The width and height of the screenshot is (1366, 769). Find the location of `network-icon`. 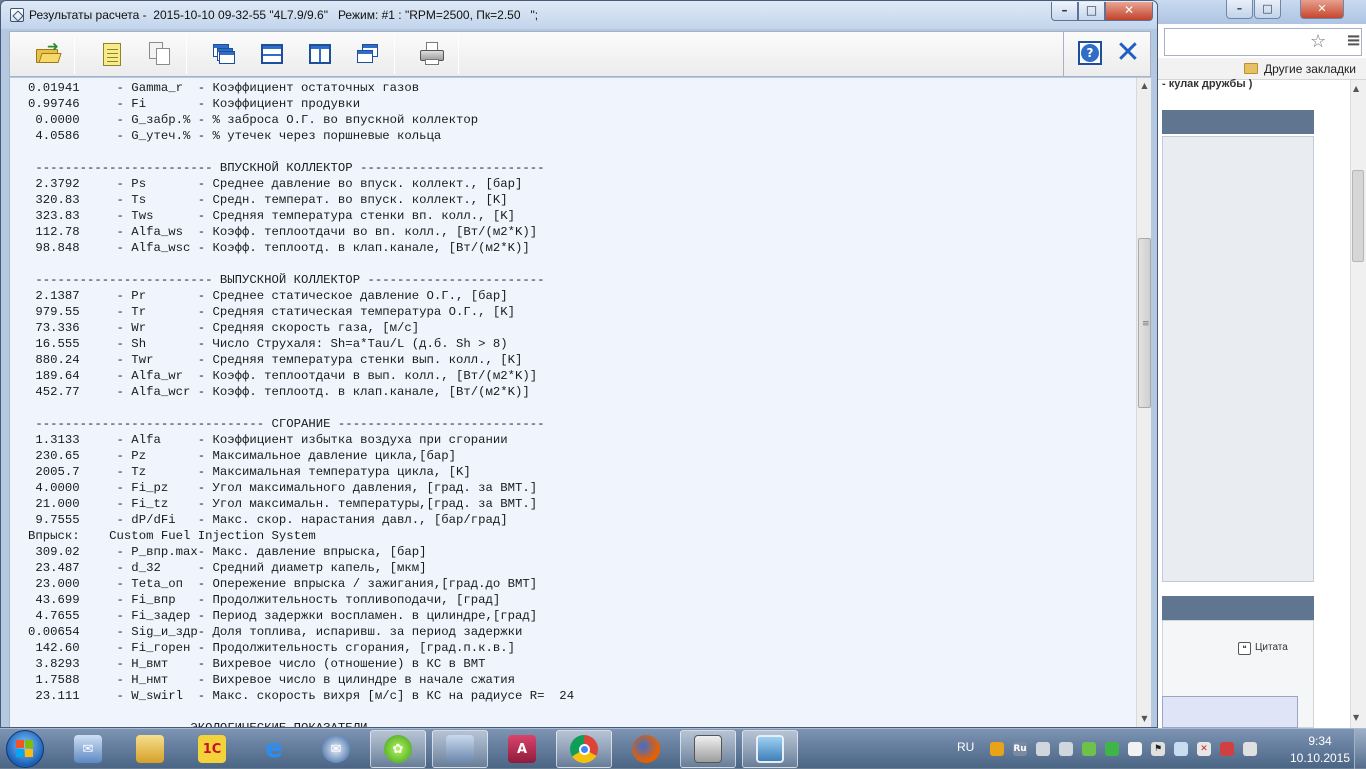

network-icon is located at coordinates (1181, 749).